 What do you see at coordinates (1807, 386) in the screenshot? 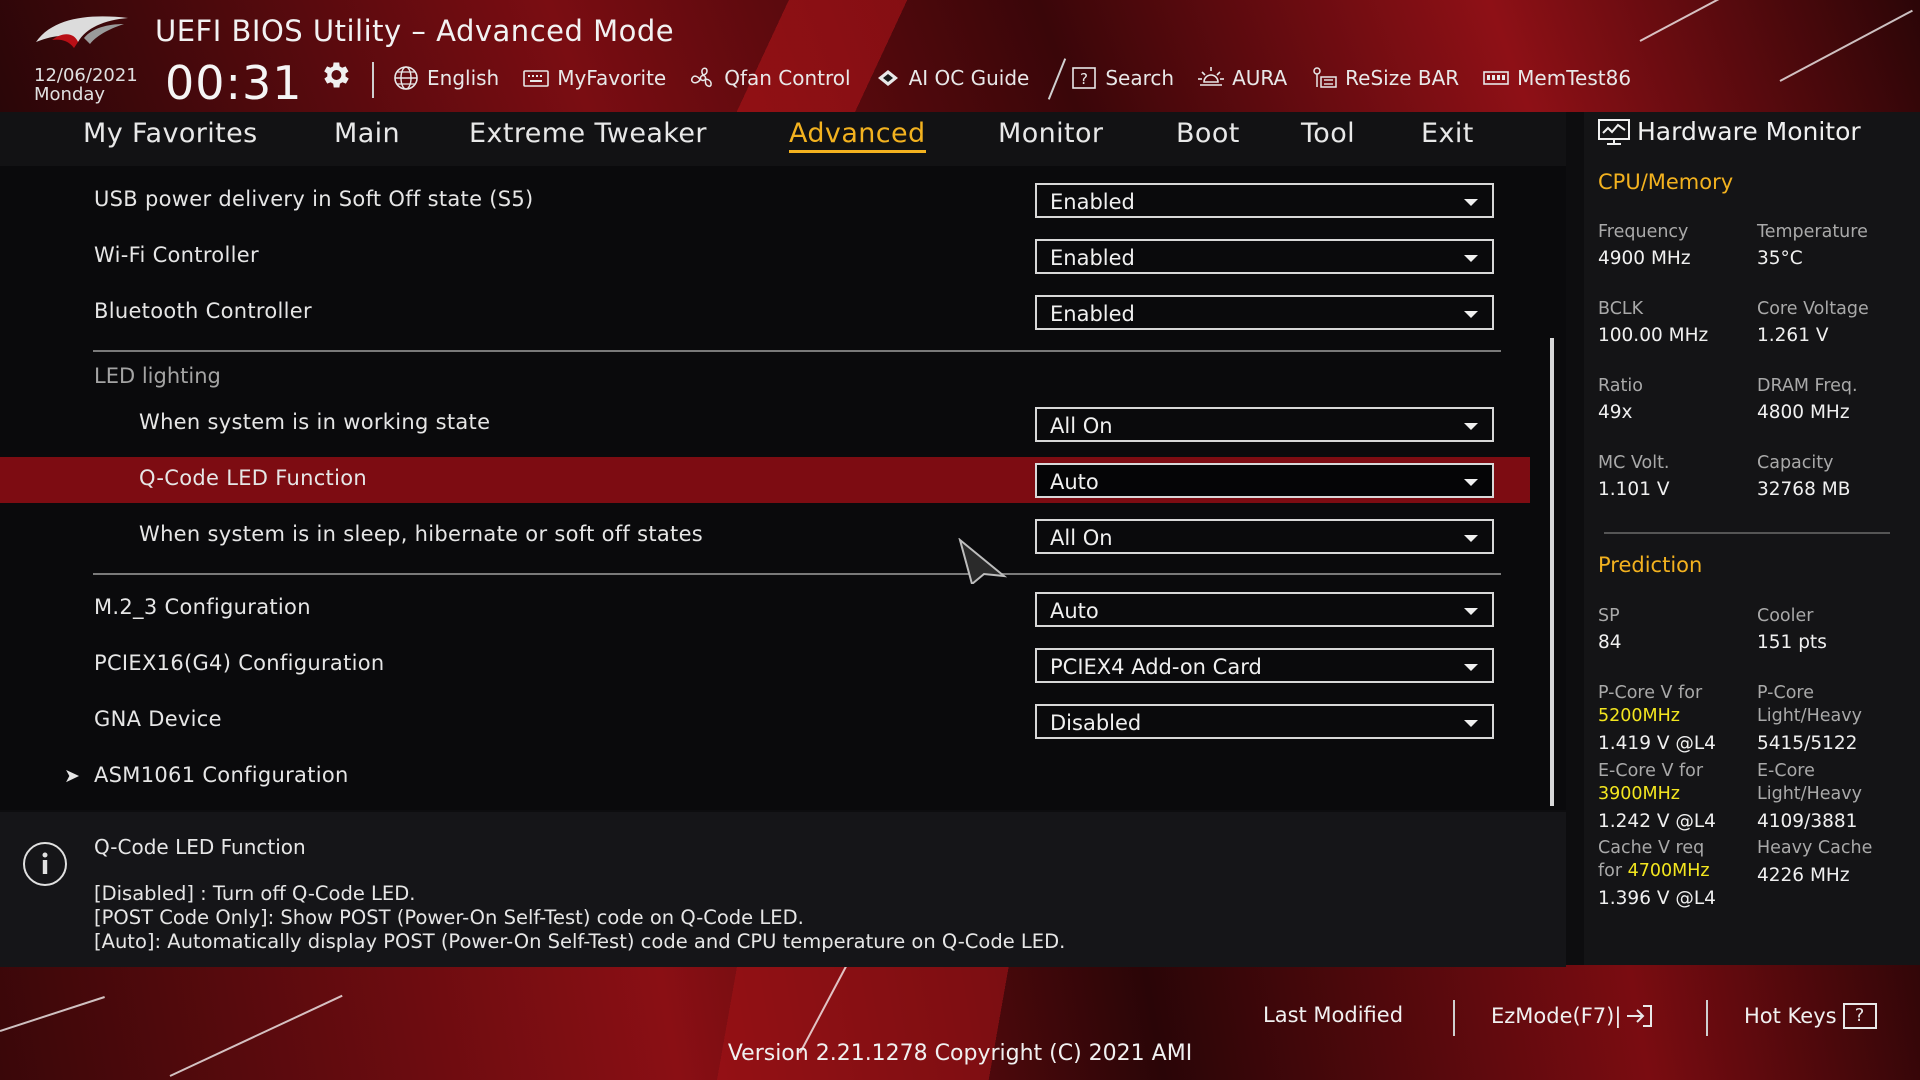
I see `hw-label: DRAM Freq.` at bounding box center [1807, 386].